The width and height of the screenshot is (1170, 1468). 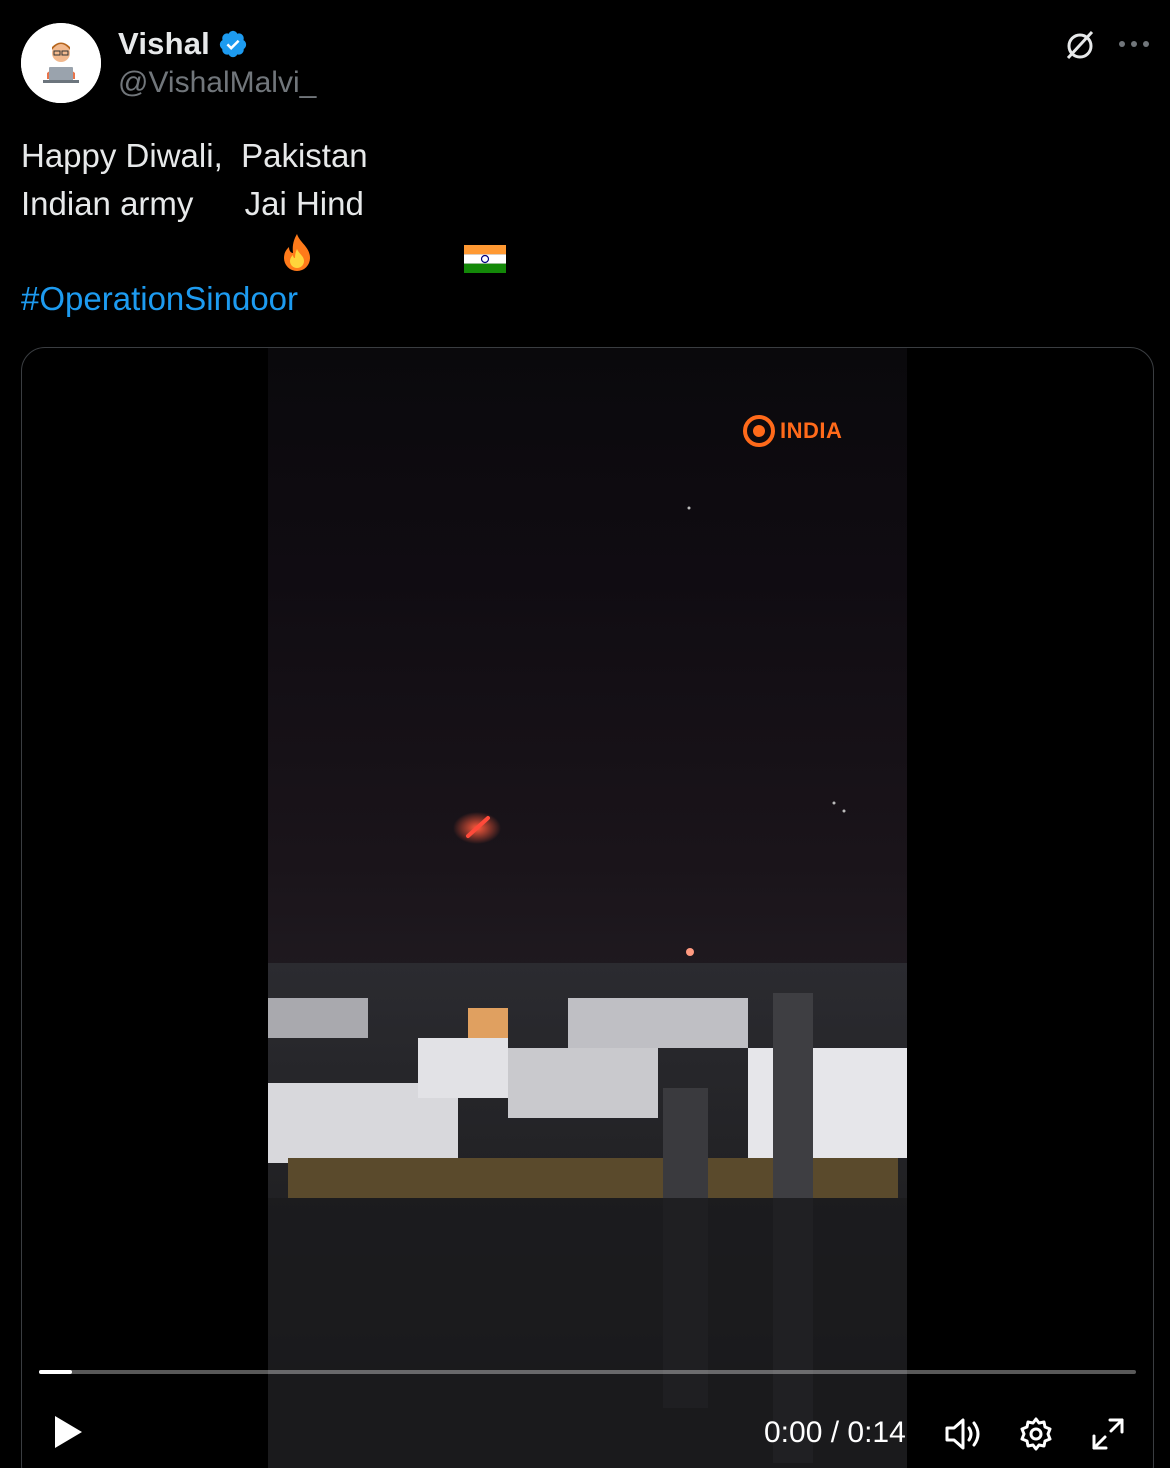 What do you see at coordinates (1036, 1434) in the screenshot?
I see `settings-icon` at bounding box center [1036, 1434].